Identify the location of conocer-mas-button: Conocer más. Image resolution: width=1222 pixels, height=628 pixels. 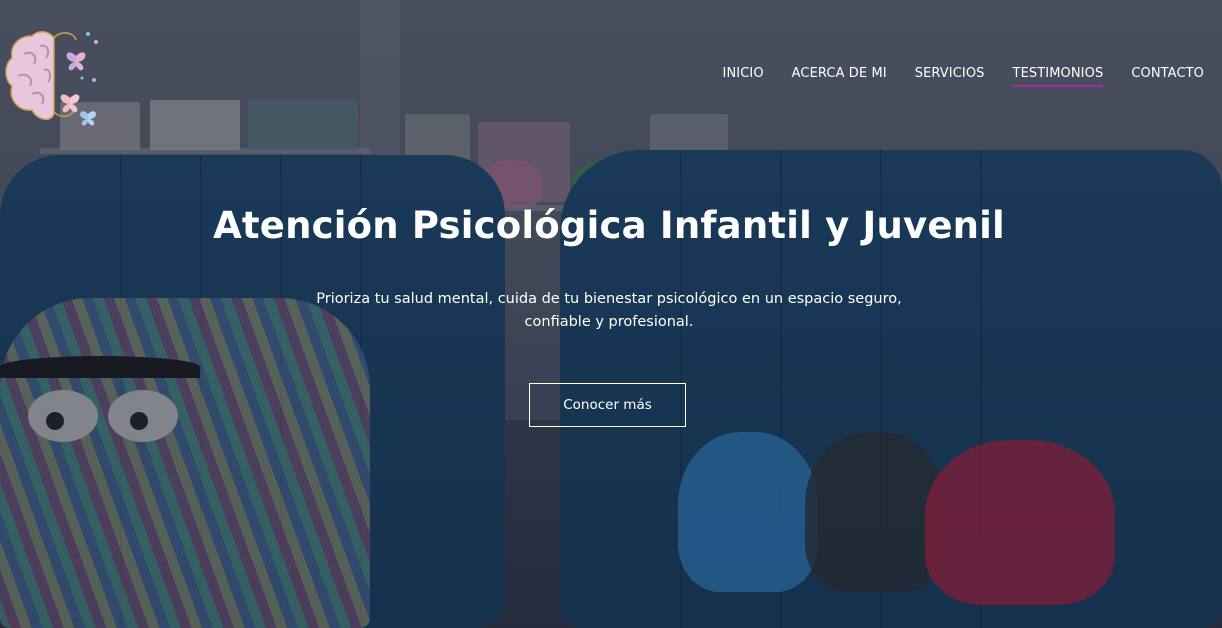
(607, 405).